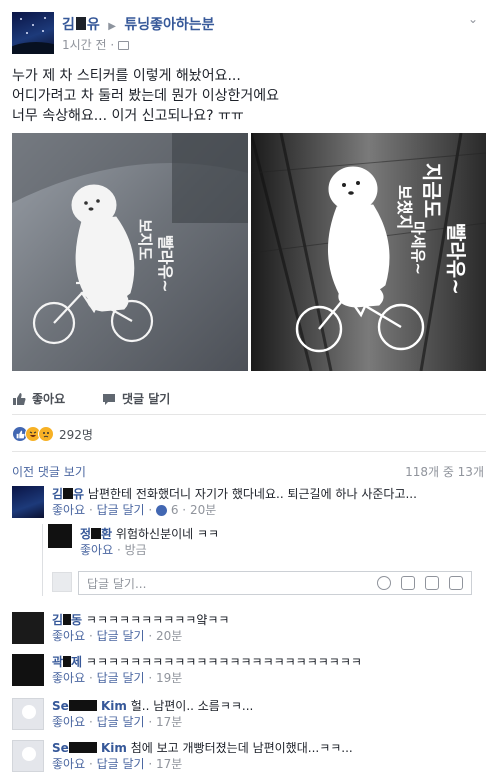 This screenshot has width=497, height=778. What do you see at coordinates (444, 472) in the screenshot?
I see `comments-count: 118개 중 13개` at bounding box center [444, 472].